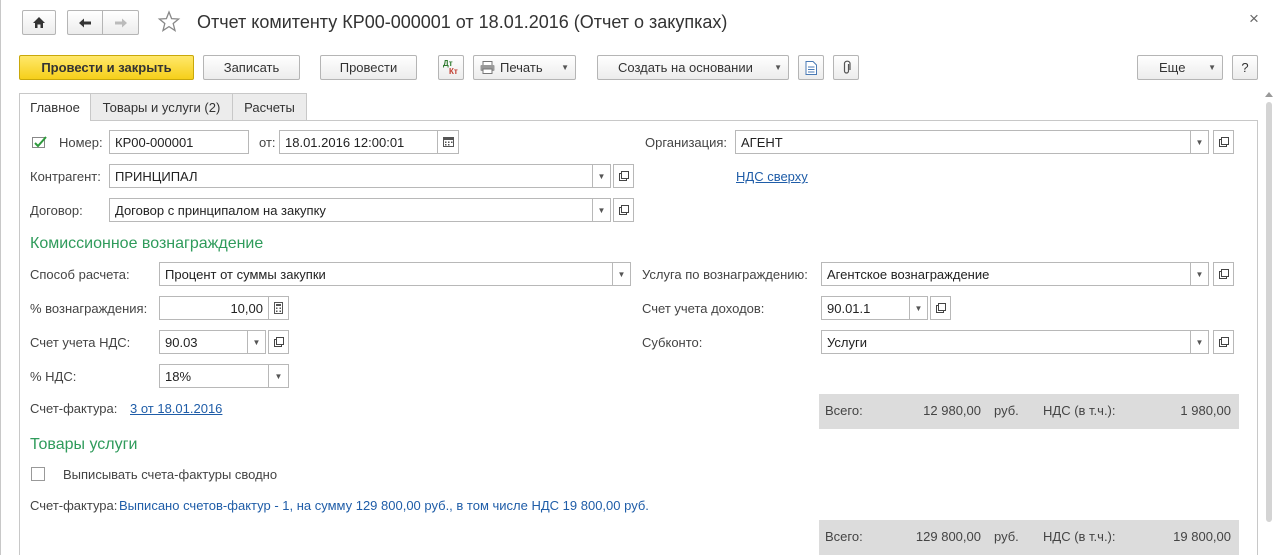  What do you see at coordinates (84, 444) in the screenshot?
I see `goods-heading: Товары услуги` at bounding box center [84, 444].